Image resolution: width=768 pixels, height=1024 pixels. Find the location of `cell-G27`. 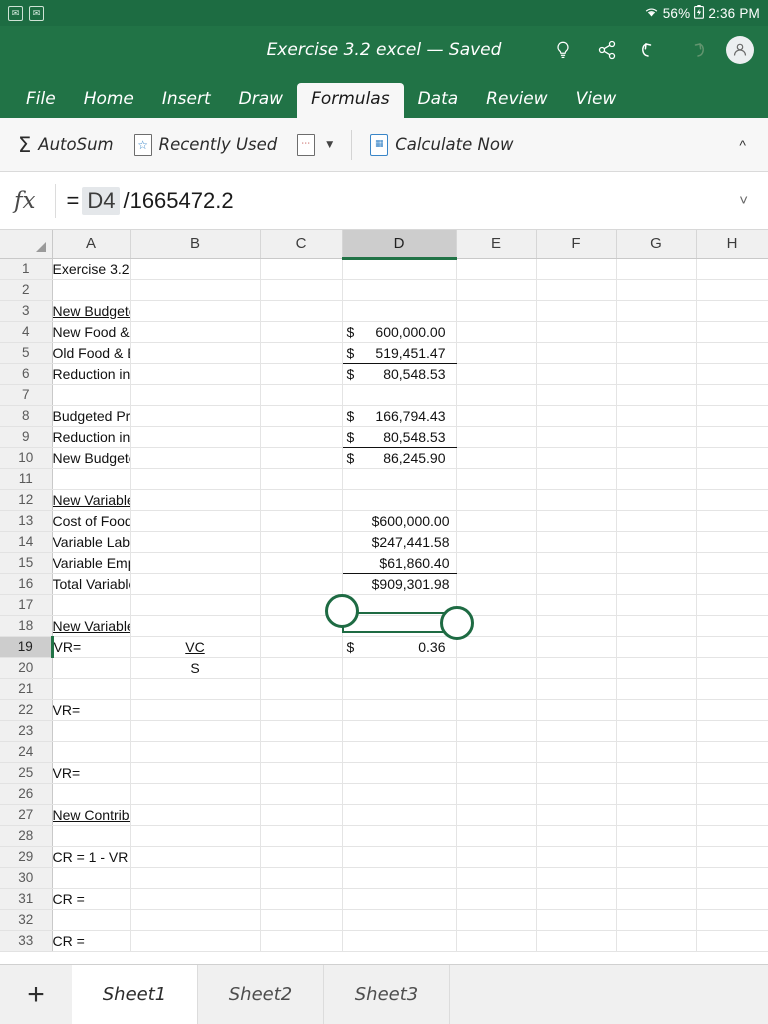

cell-G27 is located at coordinates (656, 815).